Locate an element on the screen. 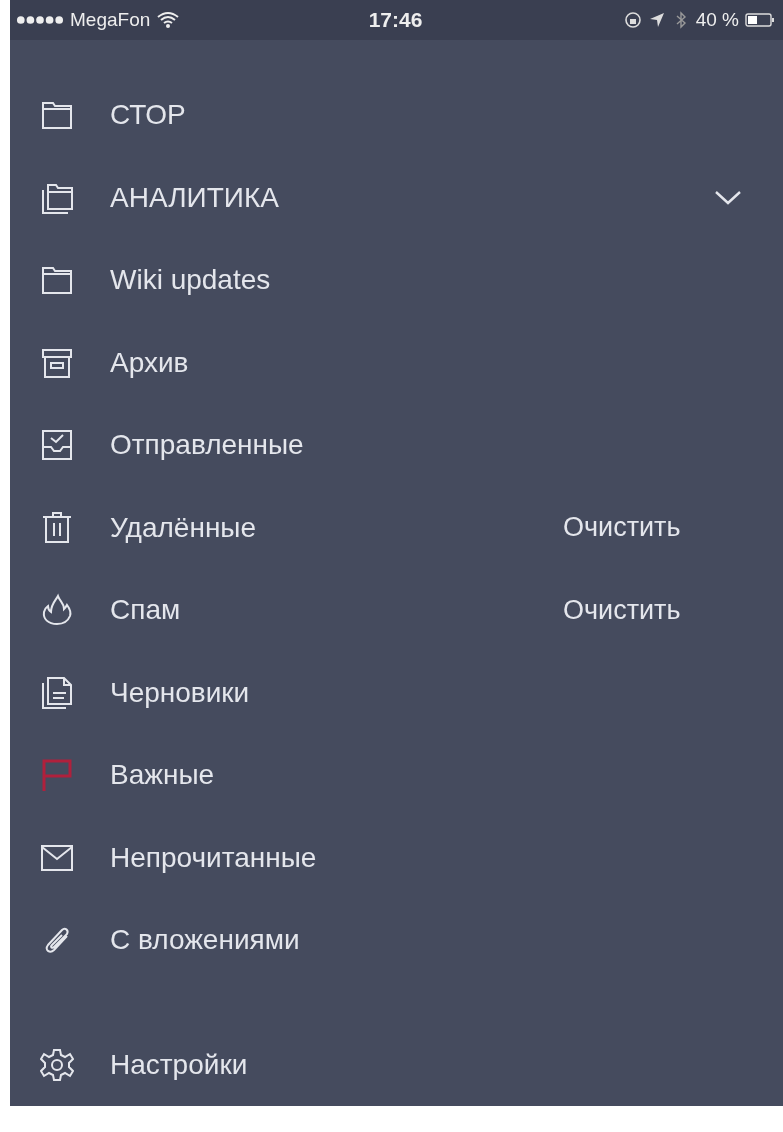 The height and width of the screenshot is (1132, 783). folder-name: С вложениями is located at coordinates (205, 940).